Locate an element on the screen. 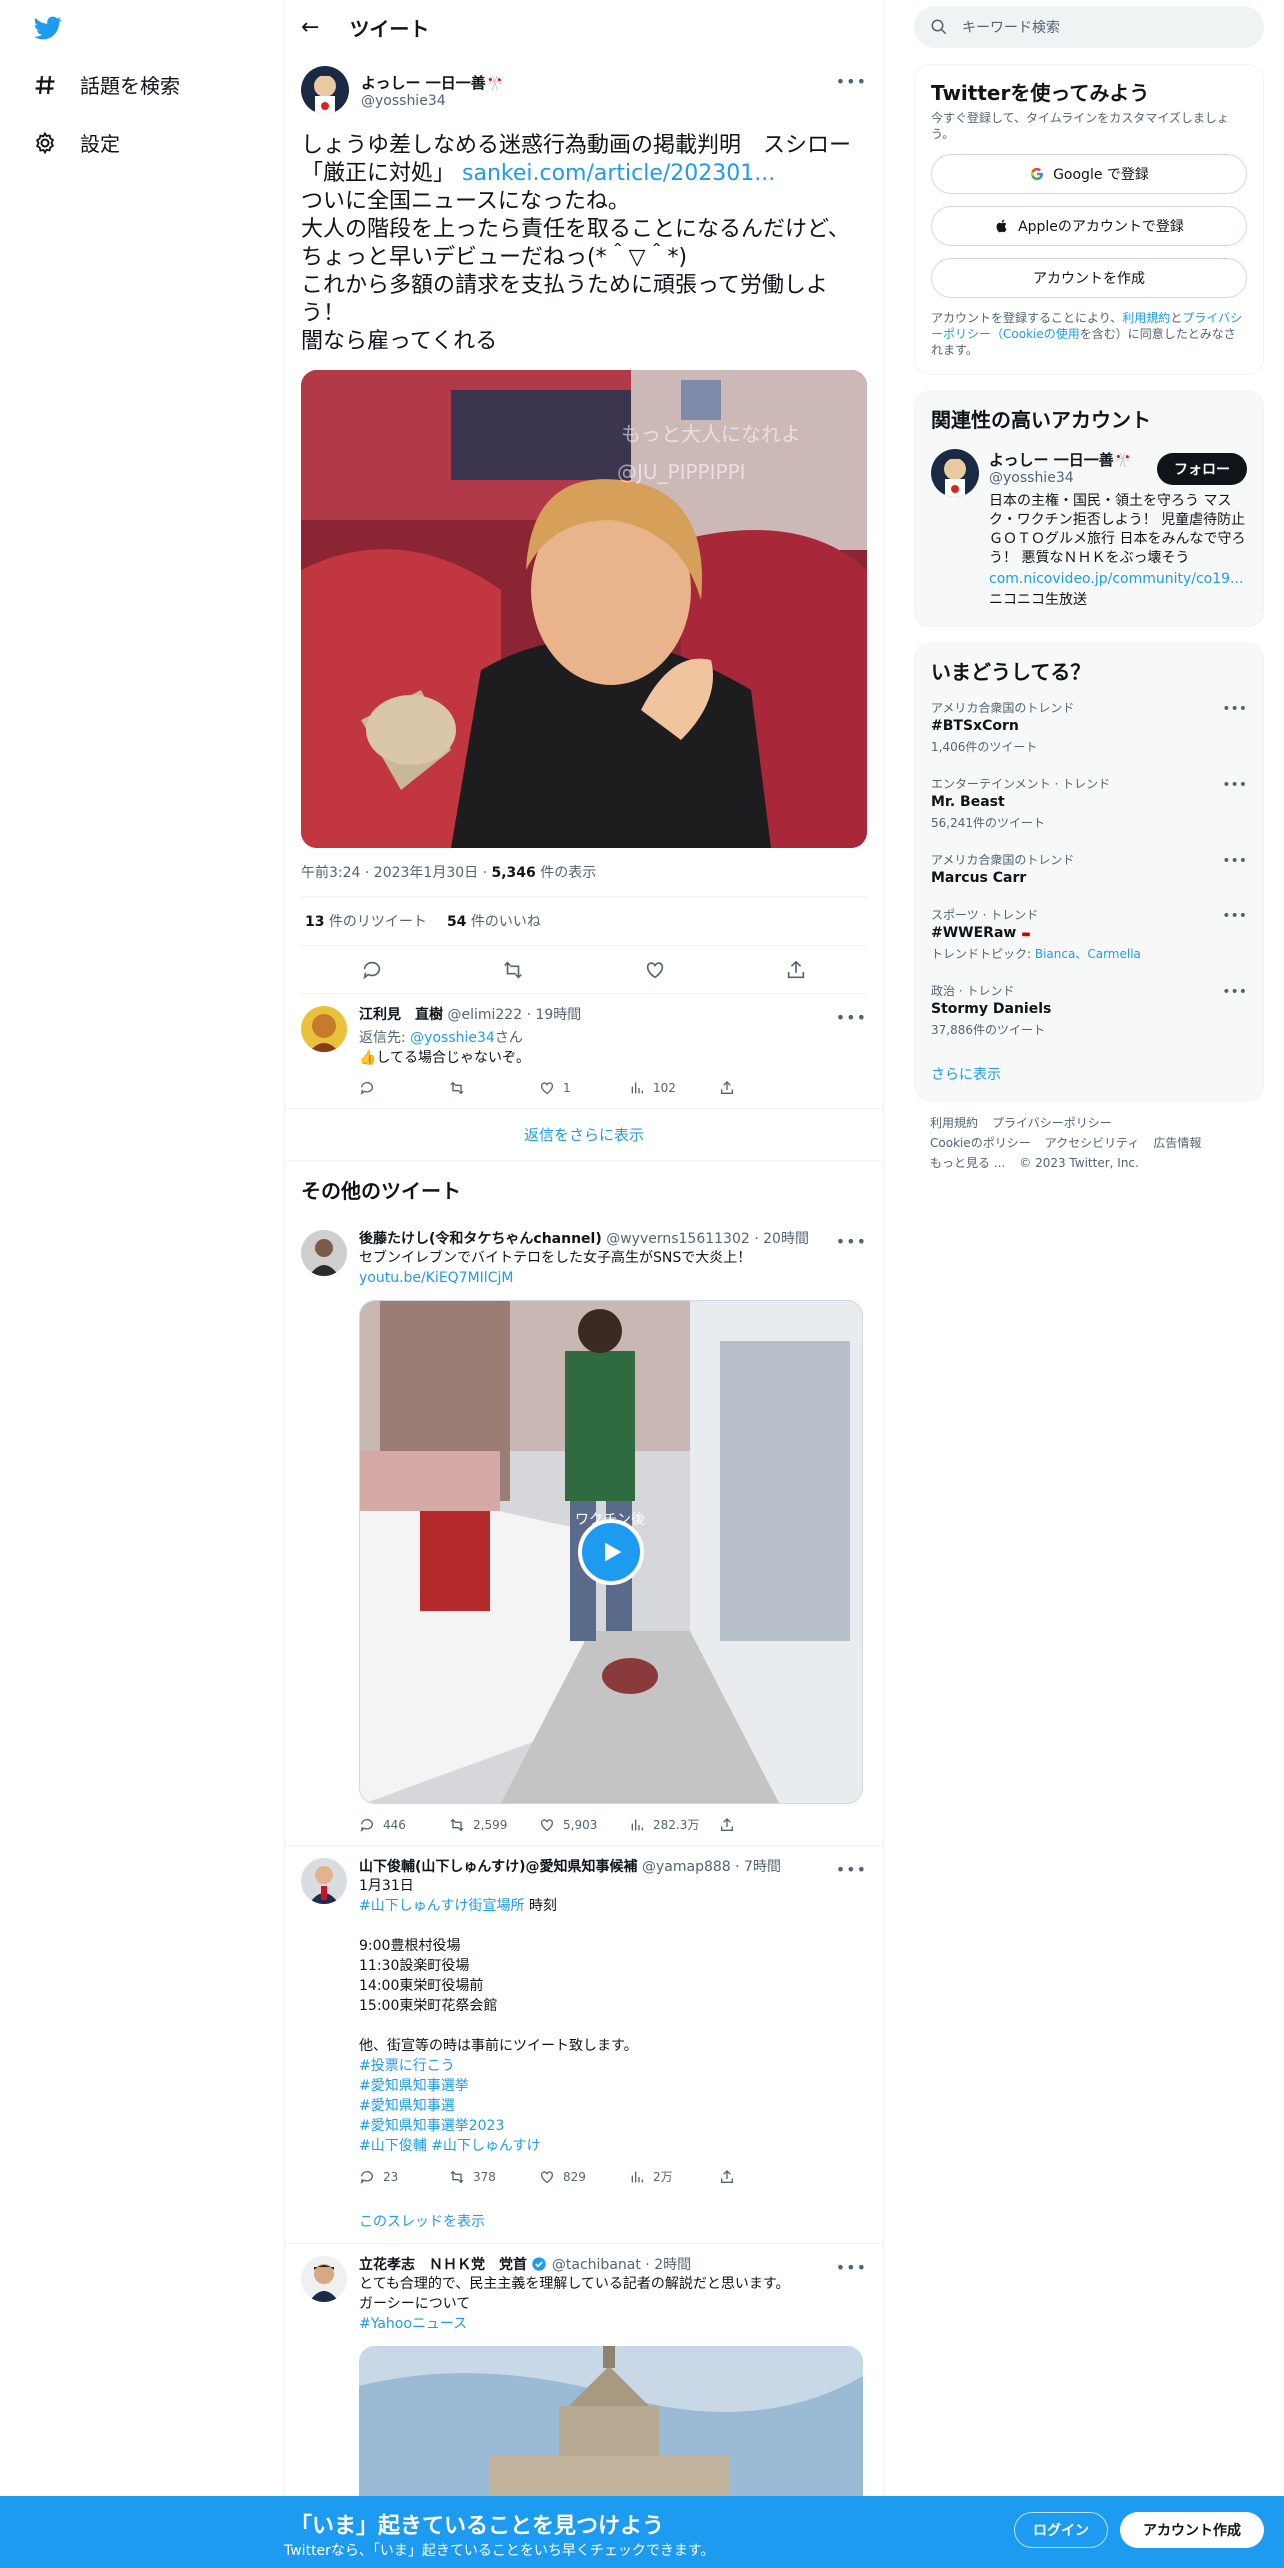  nav-settings: 設定 is located at coordinates (76, 142).